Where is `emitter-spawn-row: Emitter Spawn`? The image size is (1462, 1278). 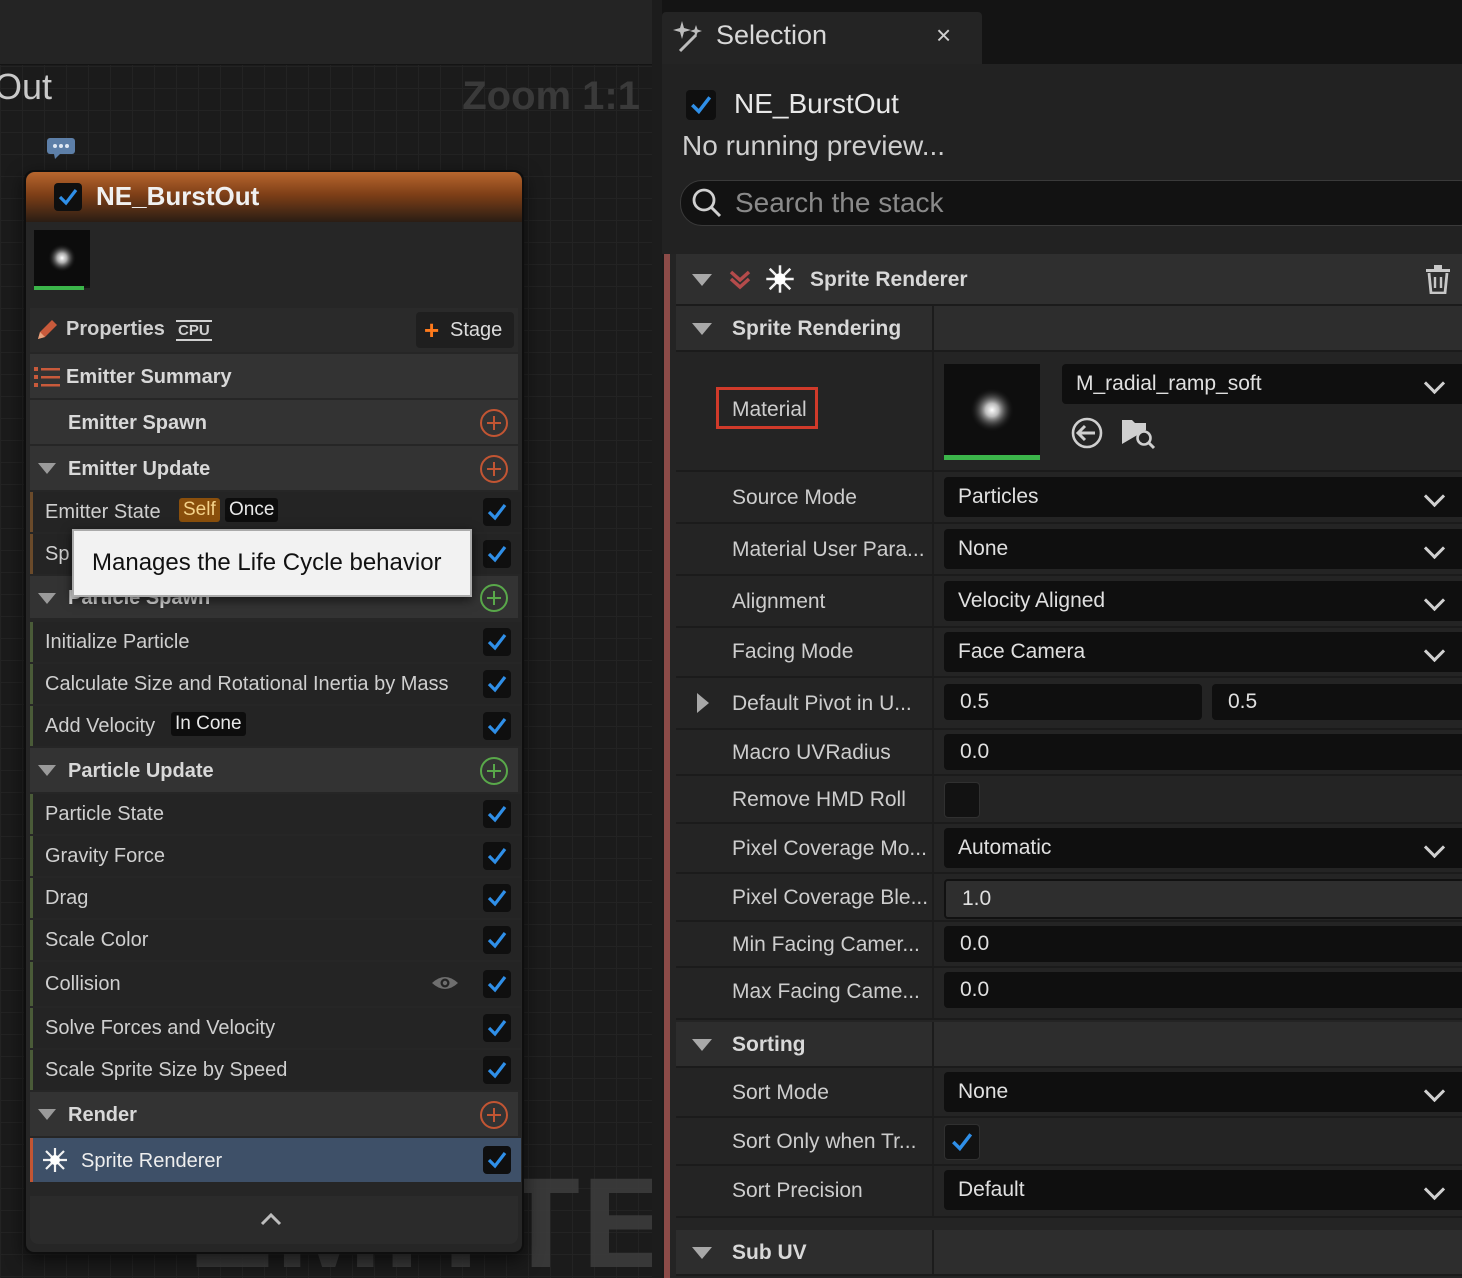 emitter-spawn-row: Emitter Spawn is located at coordinates (274, 422).